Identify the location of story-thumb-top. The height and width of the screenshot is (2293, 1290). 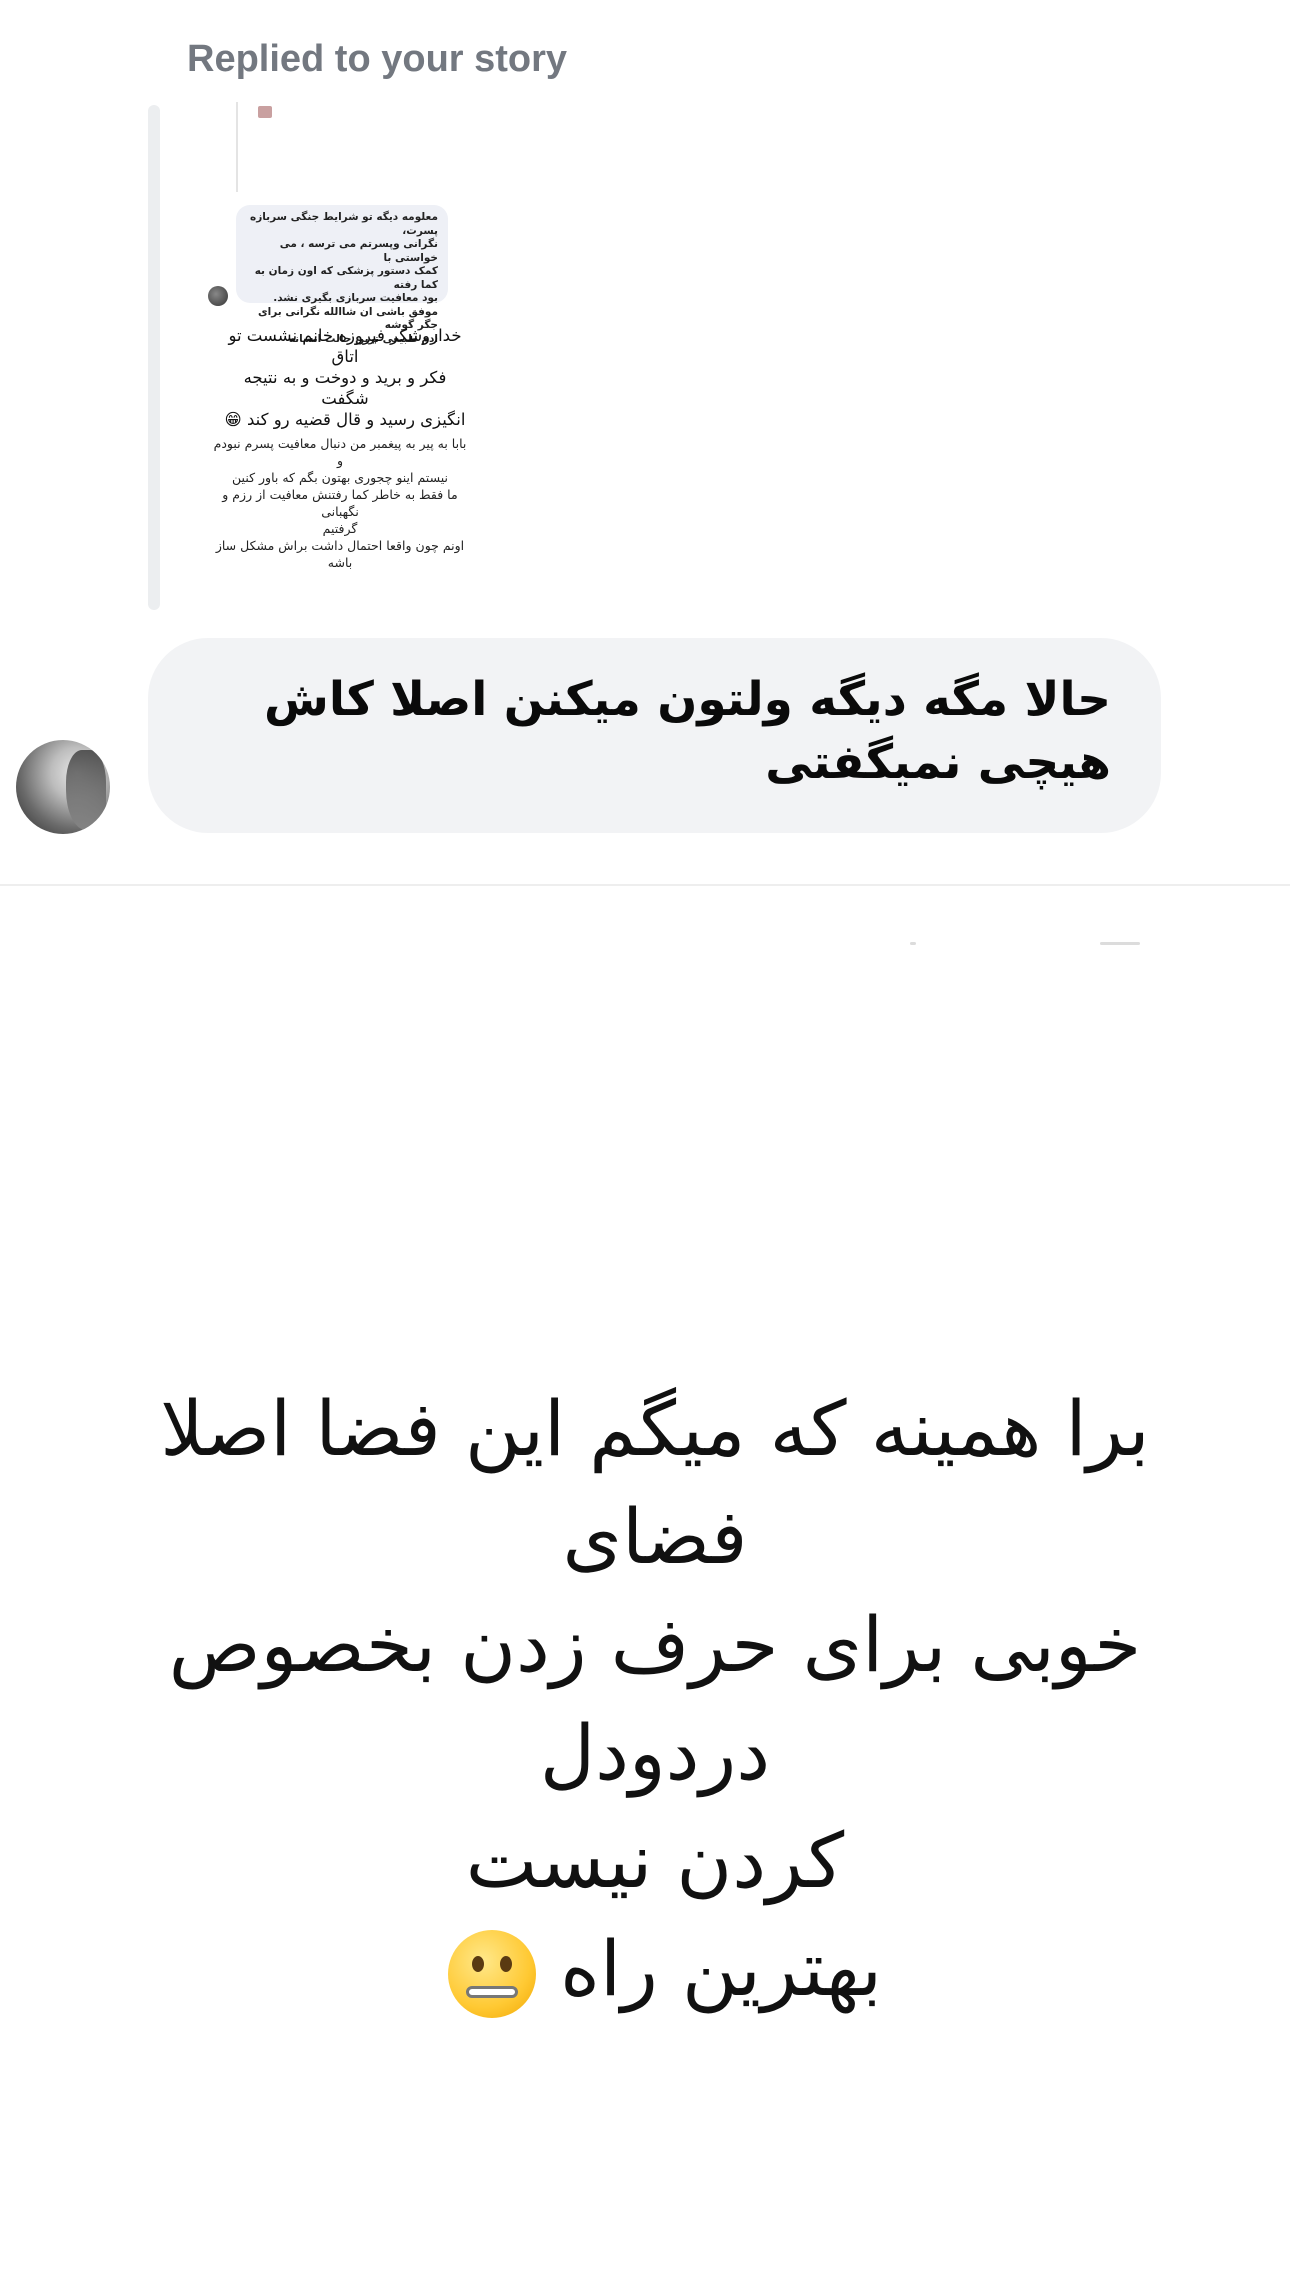
(272, 147).